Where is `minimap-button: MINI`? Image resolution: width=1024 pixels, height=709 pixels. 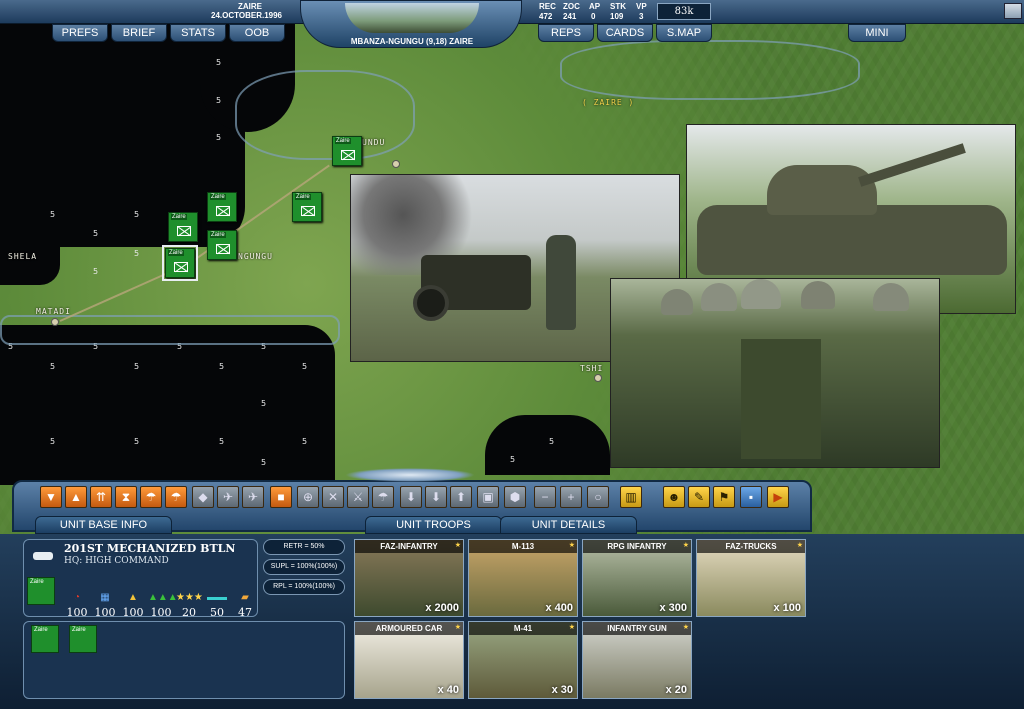
minimap-button: MINI is located at coordinates (877, 33).